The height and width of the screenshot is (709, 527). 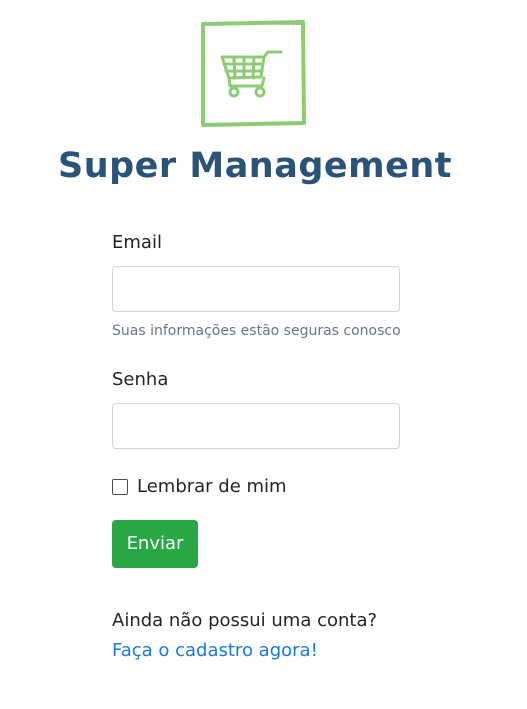 I want to click on brand-title: Super Management, so click(x=255, y=166).